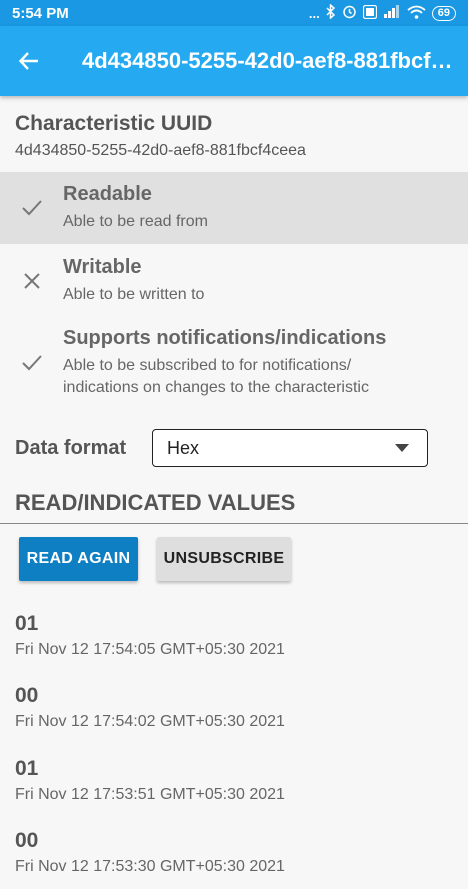  I want to click on battery-icon: 69, so click(443, 13).